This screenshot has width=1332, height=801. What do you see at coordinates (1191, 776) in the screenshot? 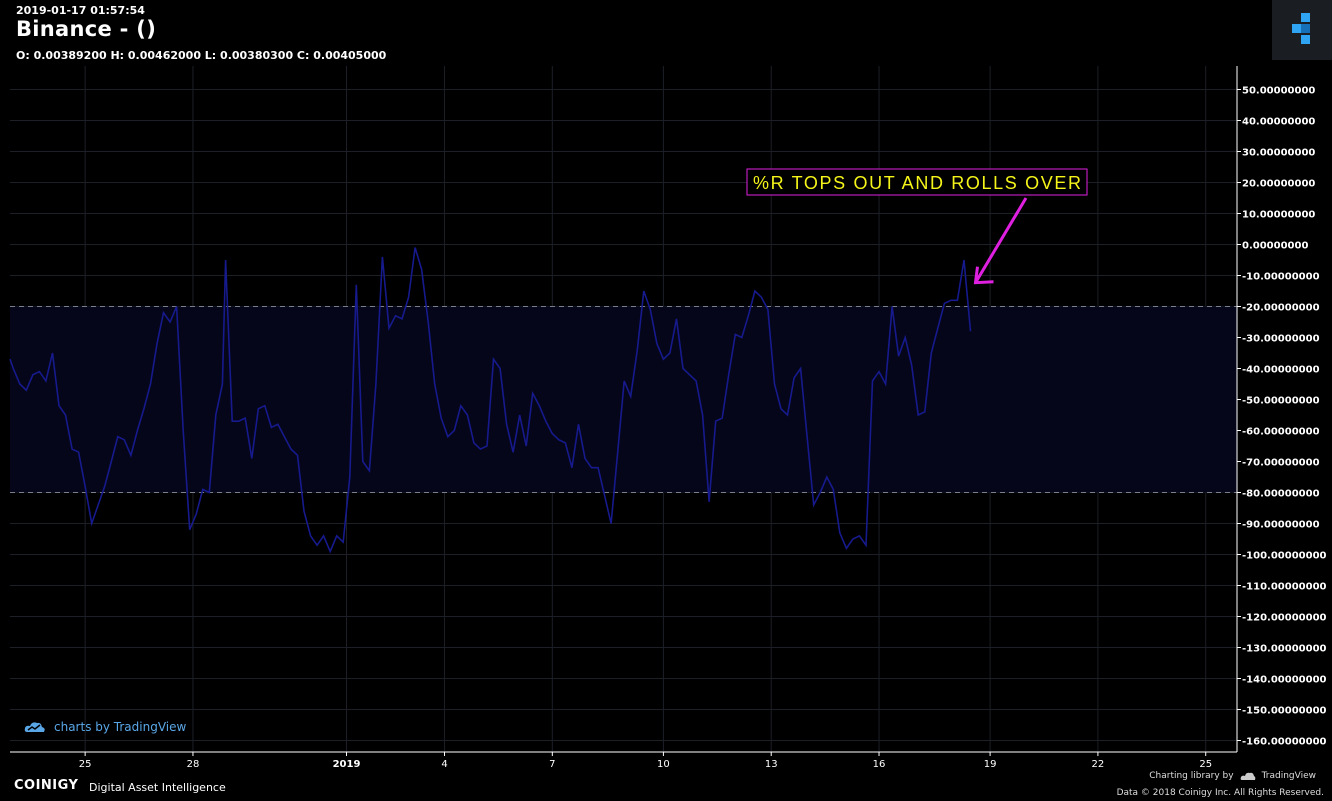
I see `library-credit-label: Charting library by` at bounding box center [1191, 776].